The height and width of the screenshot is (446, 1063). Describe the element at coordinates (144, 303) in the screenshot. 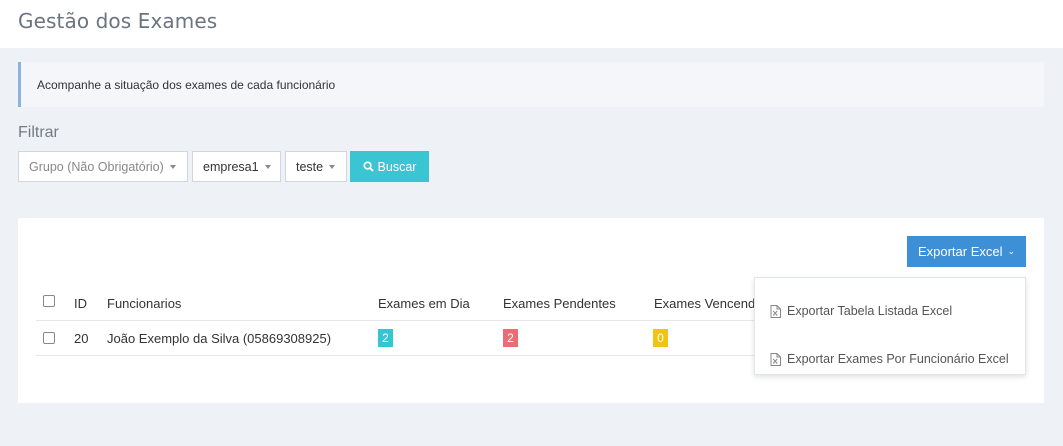

I see `column-header-funcionarios: Funcionarios` at that location.